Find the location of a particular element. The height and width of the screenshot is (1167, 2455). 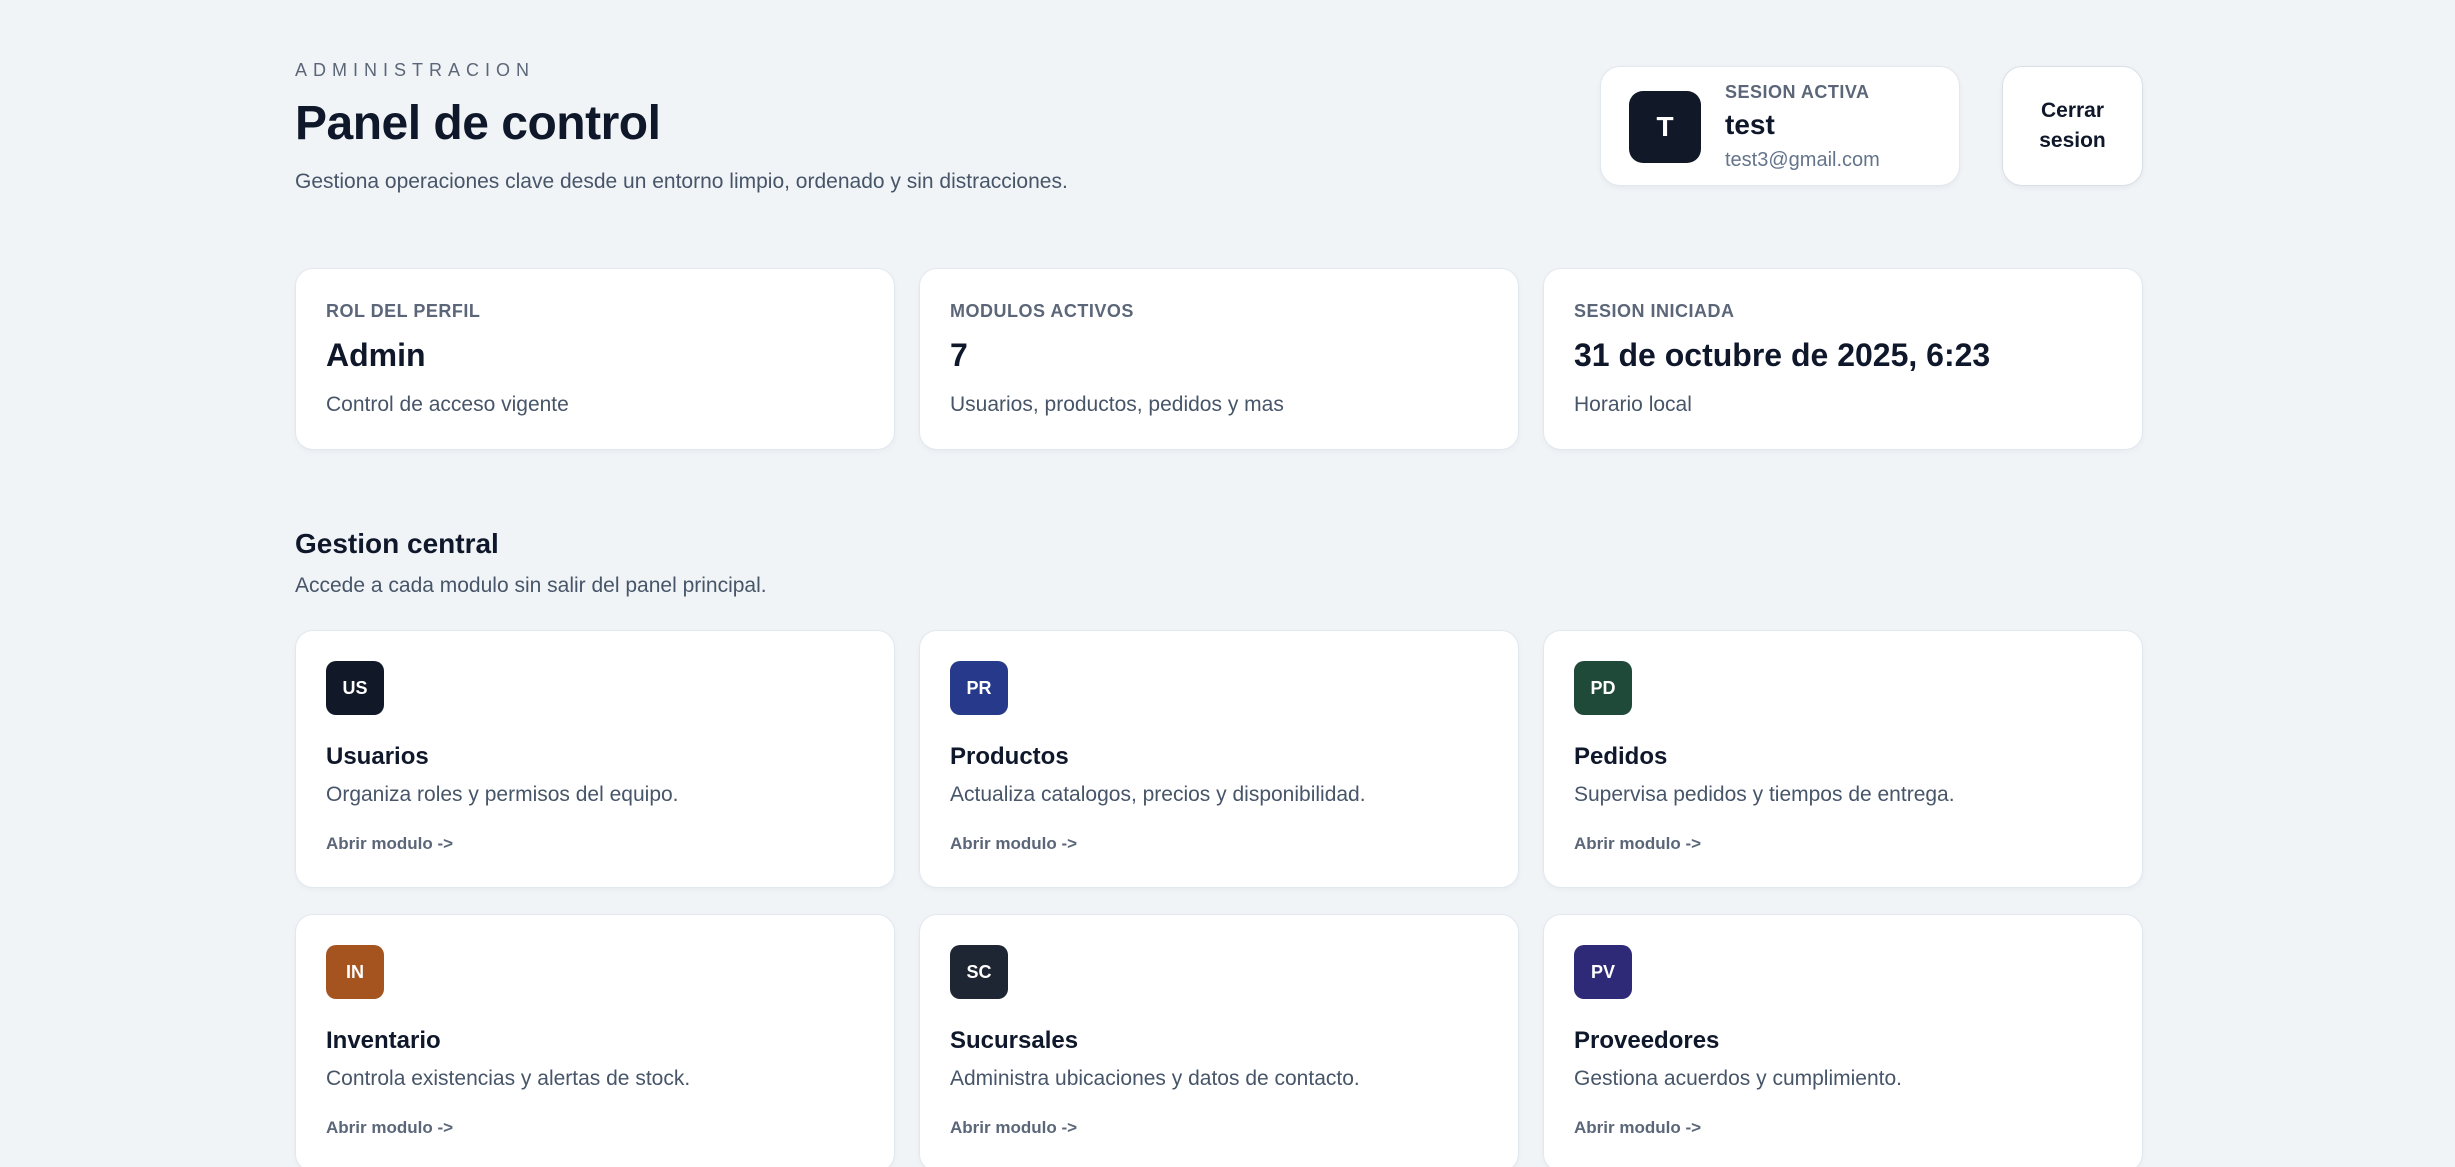

stat-note: Usuarios, productos, pedidos y mas is located at coordinates (1117, 404).